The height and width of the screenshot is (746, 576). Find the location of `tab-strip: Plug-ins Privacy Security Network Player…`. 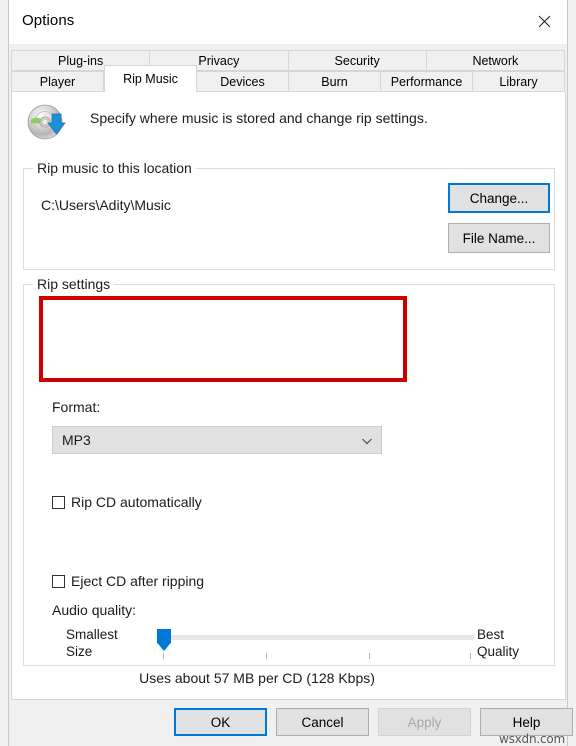

tab-strip: Plug-ins Privacy Security Network Player… is located at coordinates (288, 68).